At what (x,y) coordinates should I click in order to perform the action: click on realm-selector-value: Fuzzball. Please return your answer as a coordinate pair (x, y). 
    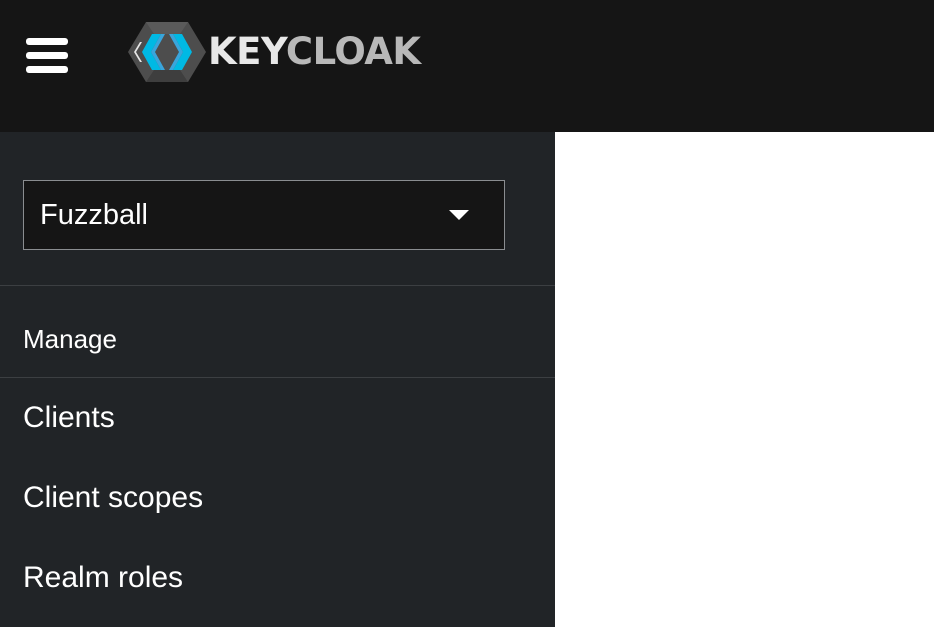
    Looking at the image, I should click on (94, 215).